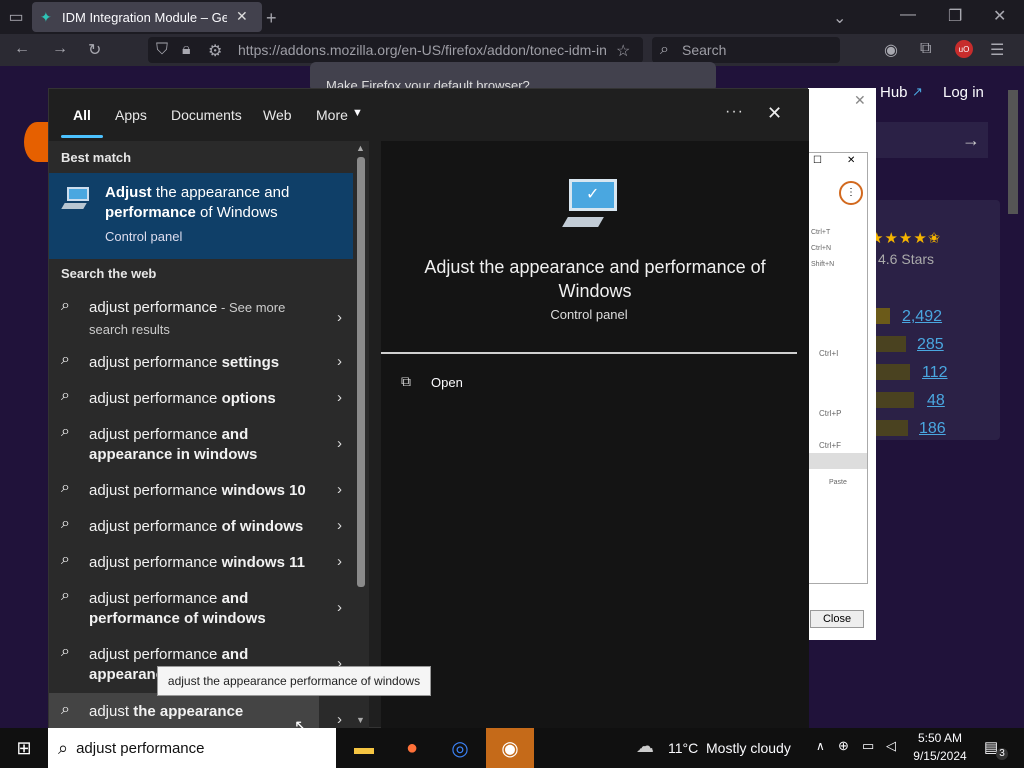  I want to click on web-result-6: ⌕ adjust performance windows 11 ›, so click(201, 563).